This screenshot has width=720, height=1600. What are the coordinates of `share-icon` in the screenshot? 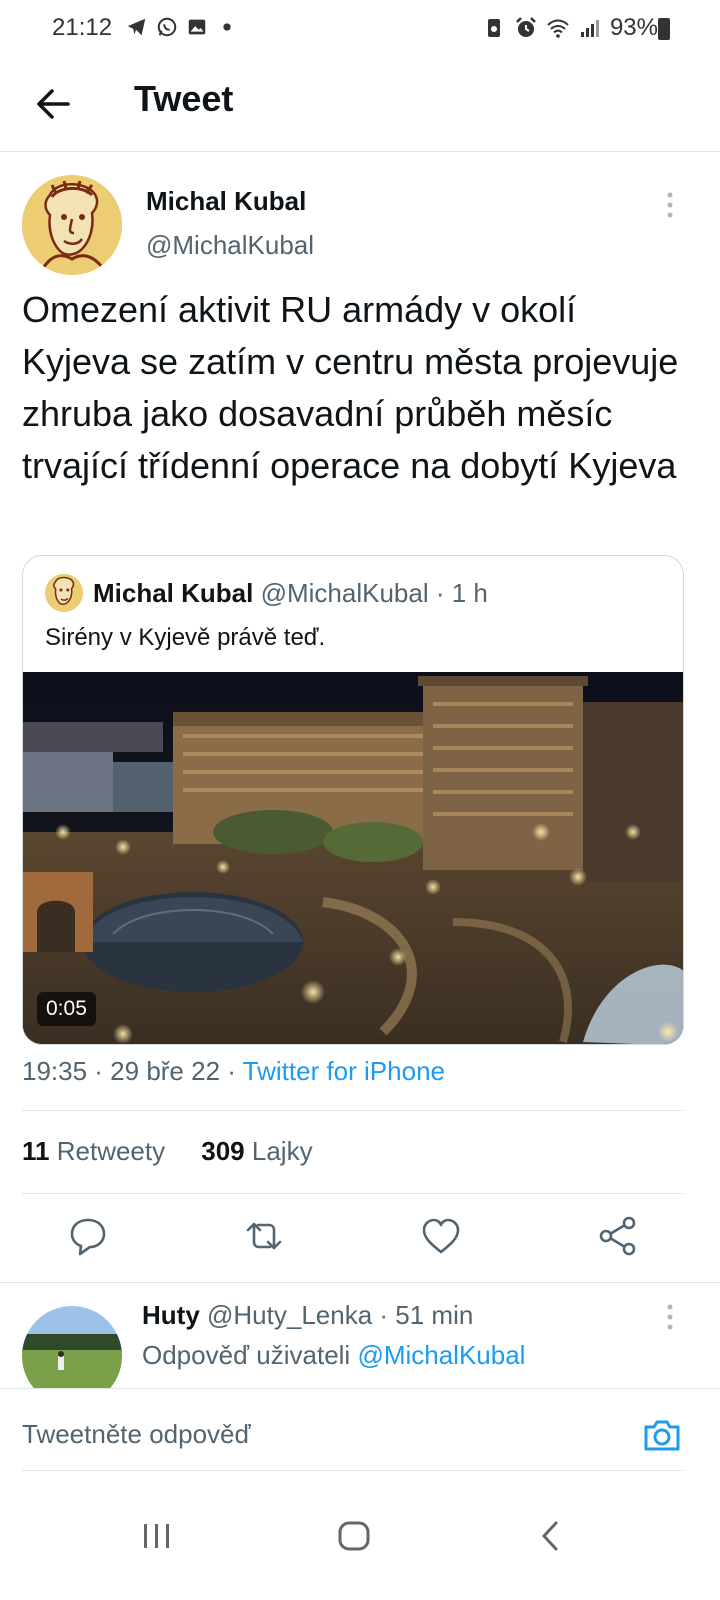 It's located at (617, 1236).